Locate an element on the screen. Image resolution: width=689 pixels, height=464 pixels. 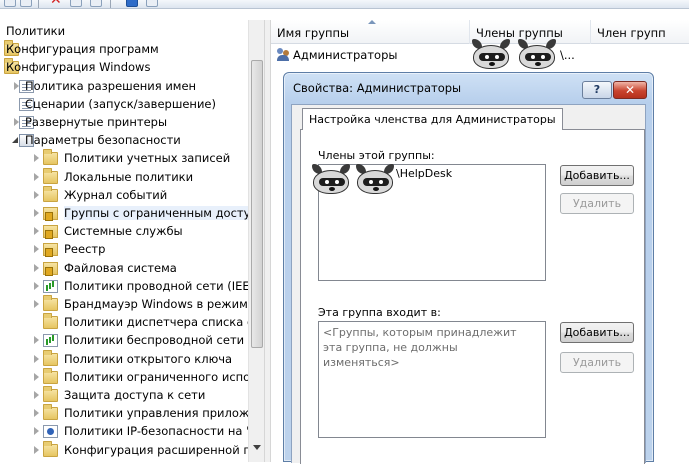
tree-scrollbar is located at coordinates (256, 241).